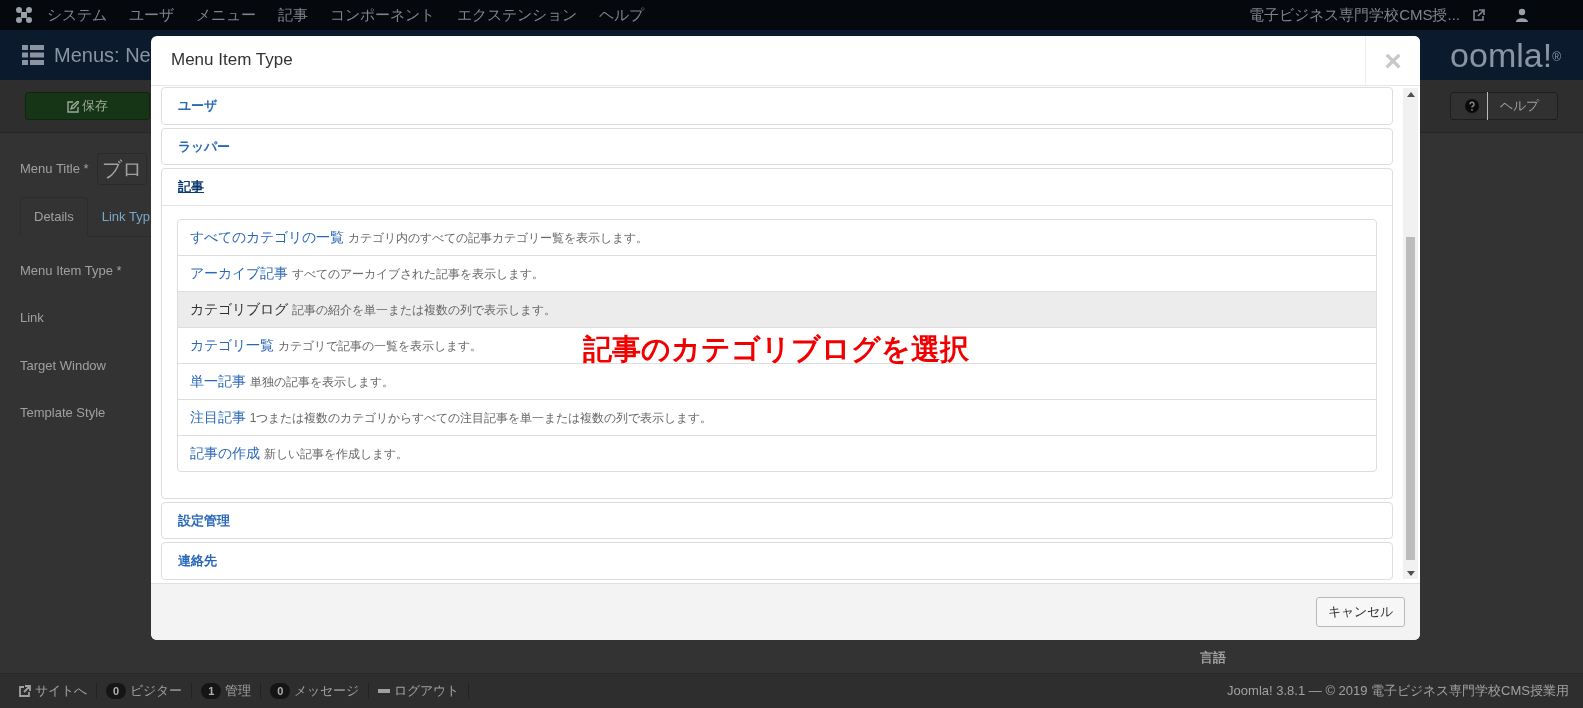  What do you see at coordinates (54, 169) in the screenshot?
I see `field-label: Menu Title *` at bounding box center [54, 169].